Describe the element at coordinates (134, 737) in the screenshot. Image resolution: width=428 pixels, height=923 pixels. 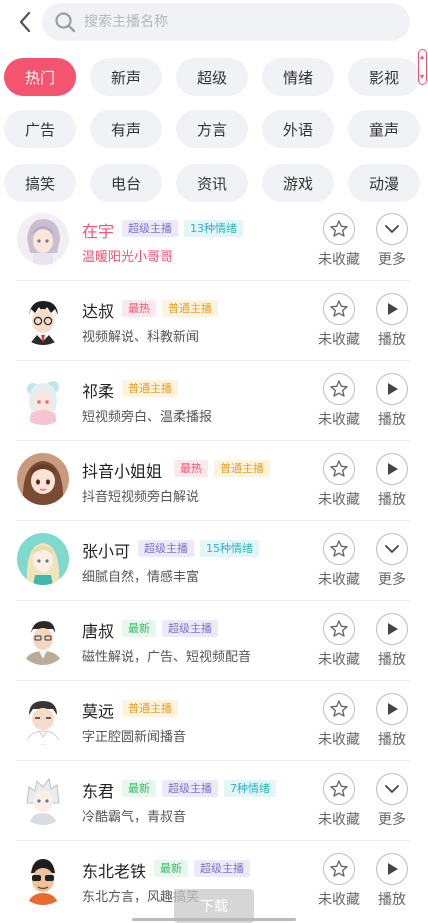
I see `anchor-description: 字正腔圆新闻播音` at that location.